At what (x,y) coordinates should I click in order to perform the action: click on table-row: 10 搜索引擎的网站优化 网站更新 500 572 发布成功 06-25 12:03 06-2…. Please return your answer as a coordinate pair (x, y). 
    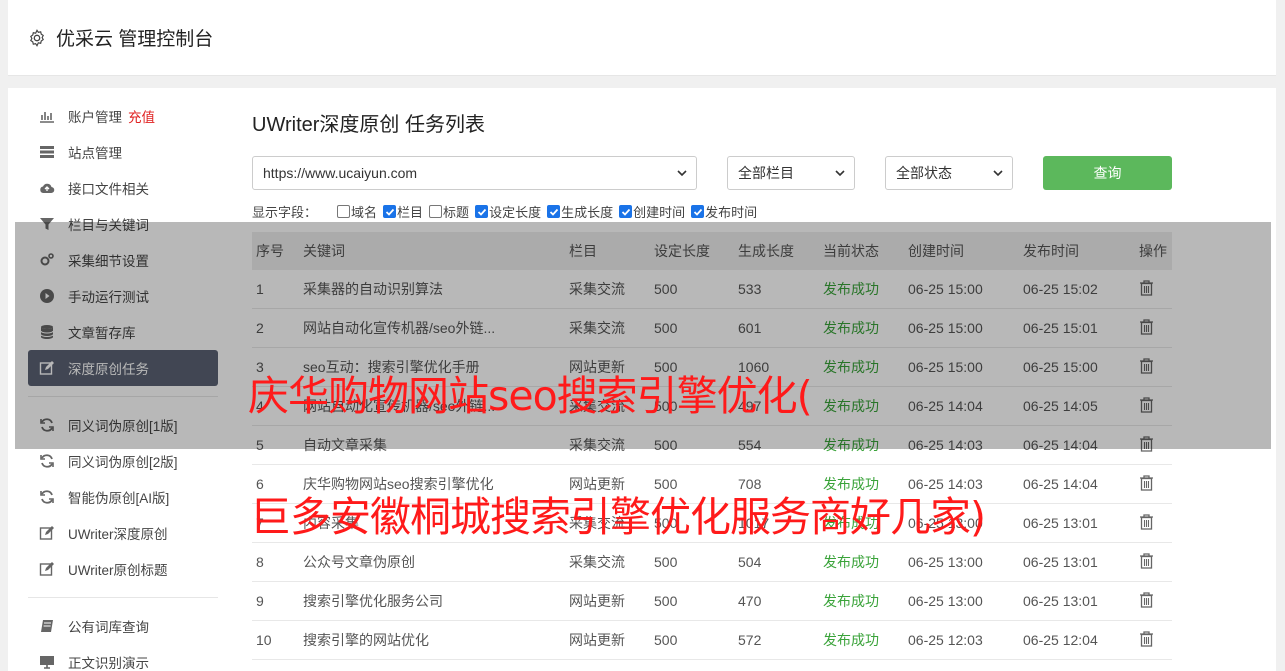
    Looking at the image, I should click on (712, 640).